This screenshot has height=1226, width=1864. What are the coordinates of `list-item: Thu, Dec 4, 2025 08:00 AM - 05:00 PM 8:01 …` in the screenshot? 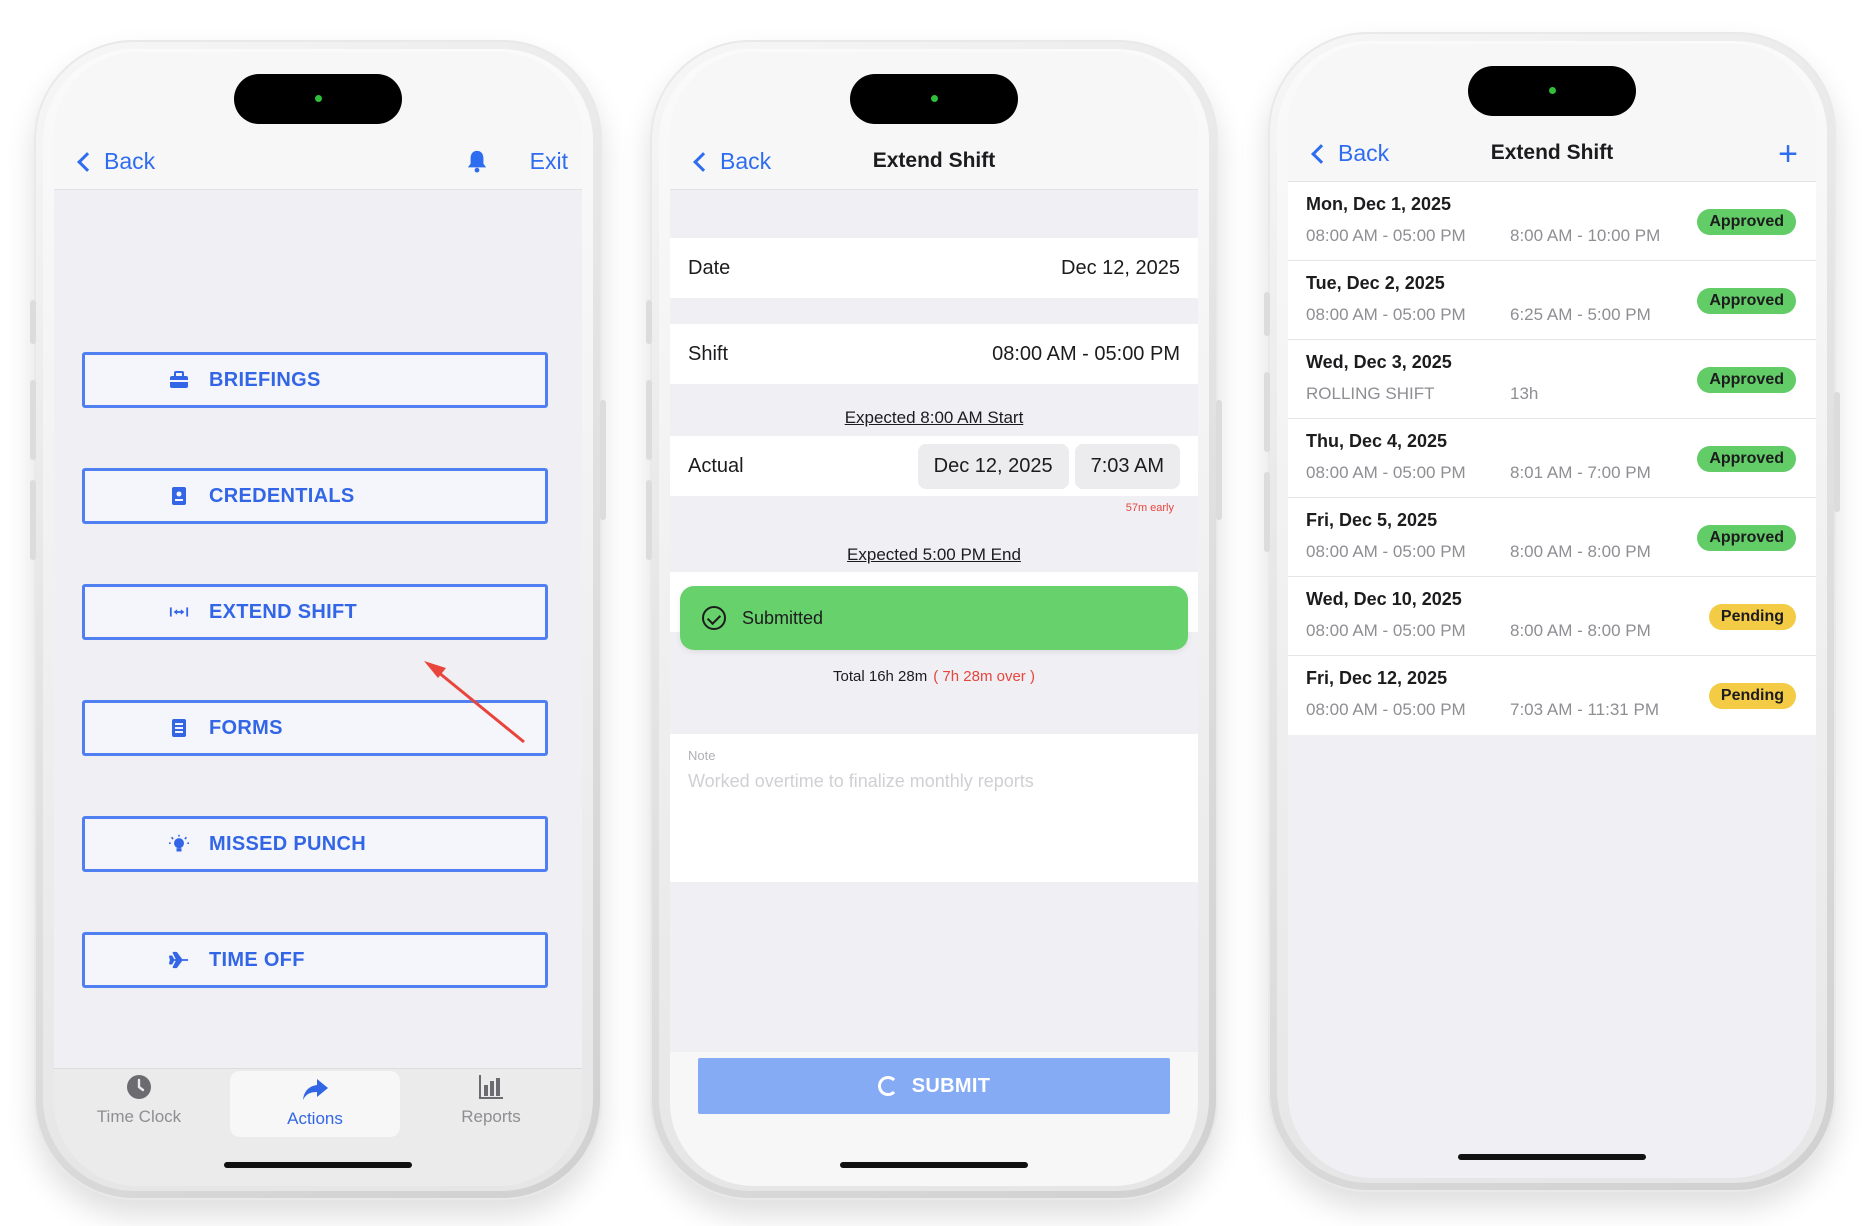 It's located at (1552, 458).